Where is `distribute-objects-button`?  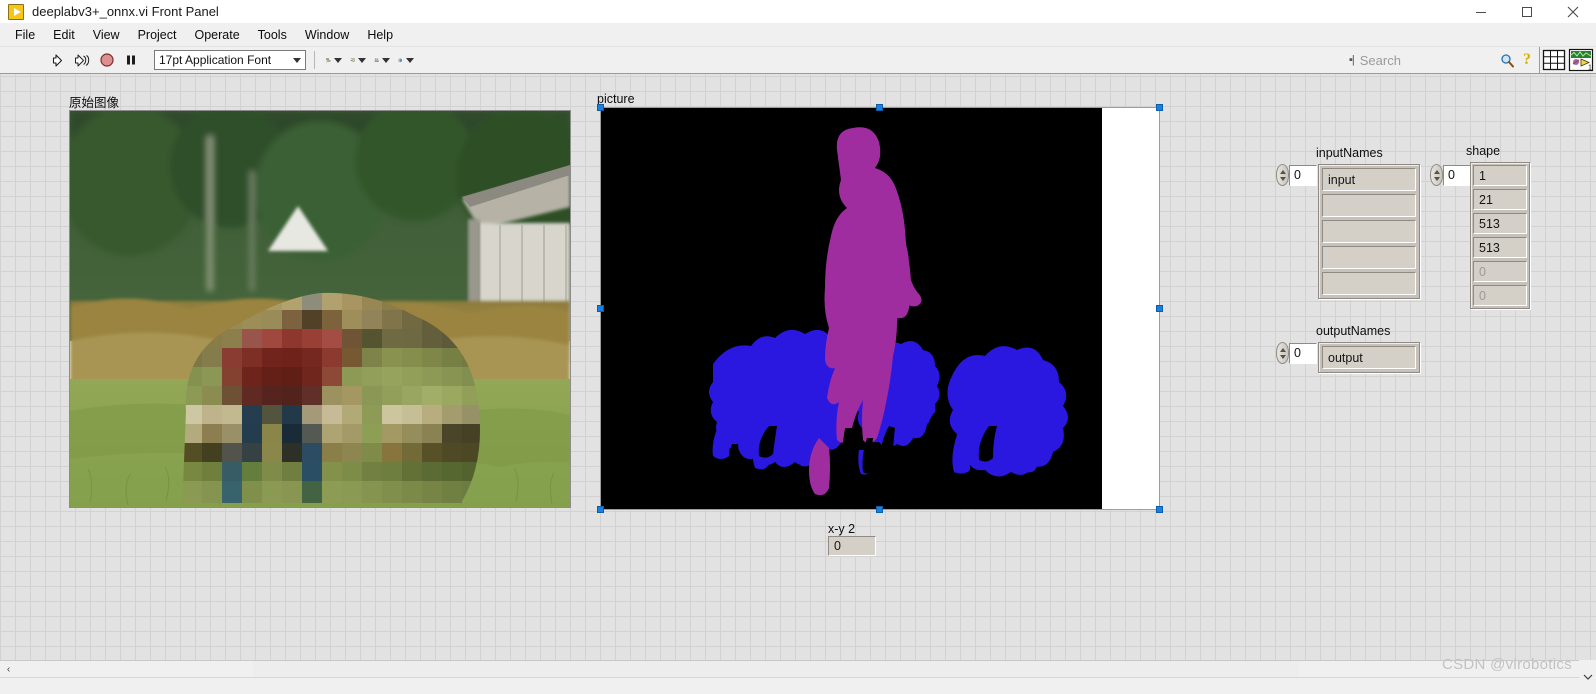 distribute-objects-button is located at coordinates (358, 60).